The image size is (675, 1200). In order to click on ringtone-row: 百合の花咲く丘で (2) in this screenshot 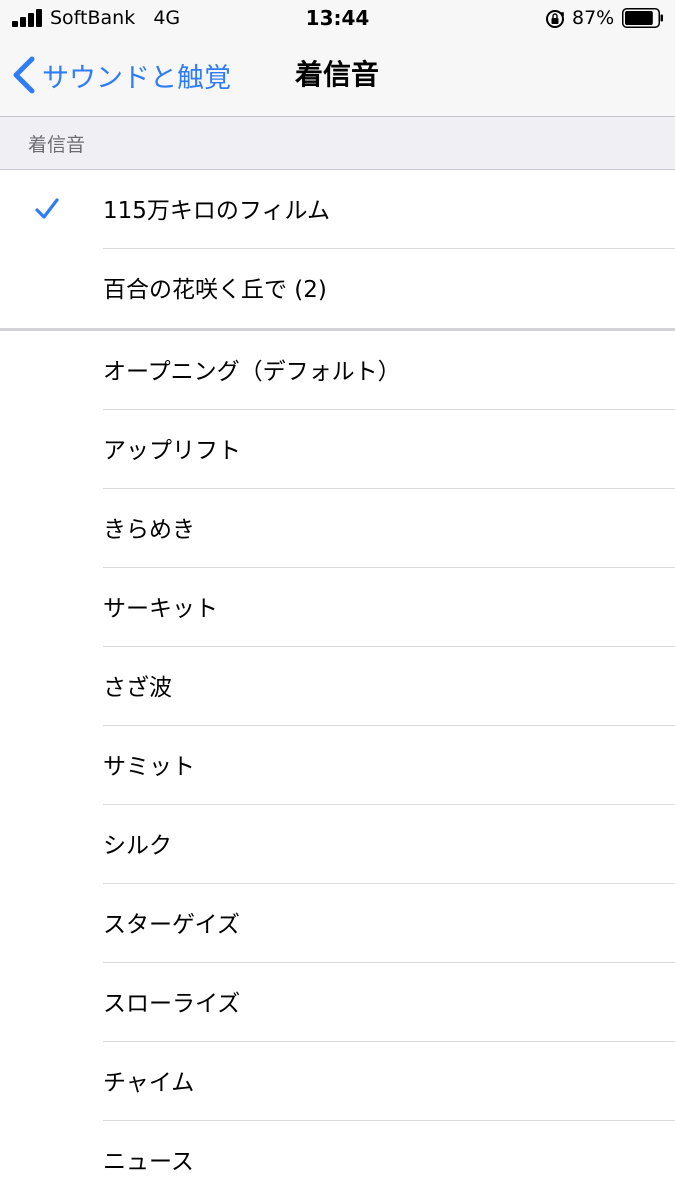, I will do `click(337, 288)`.